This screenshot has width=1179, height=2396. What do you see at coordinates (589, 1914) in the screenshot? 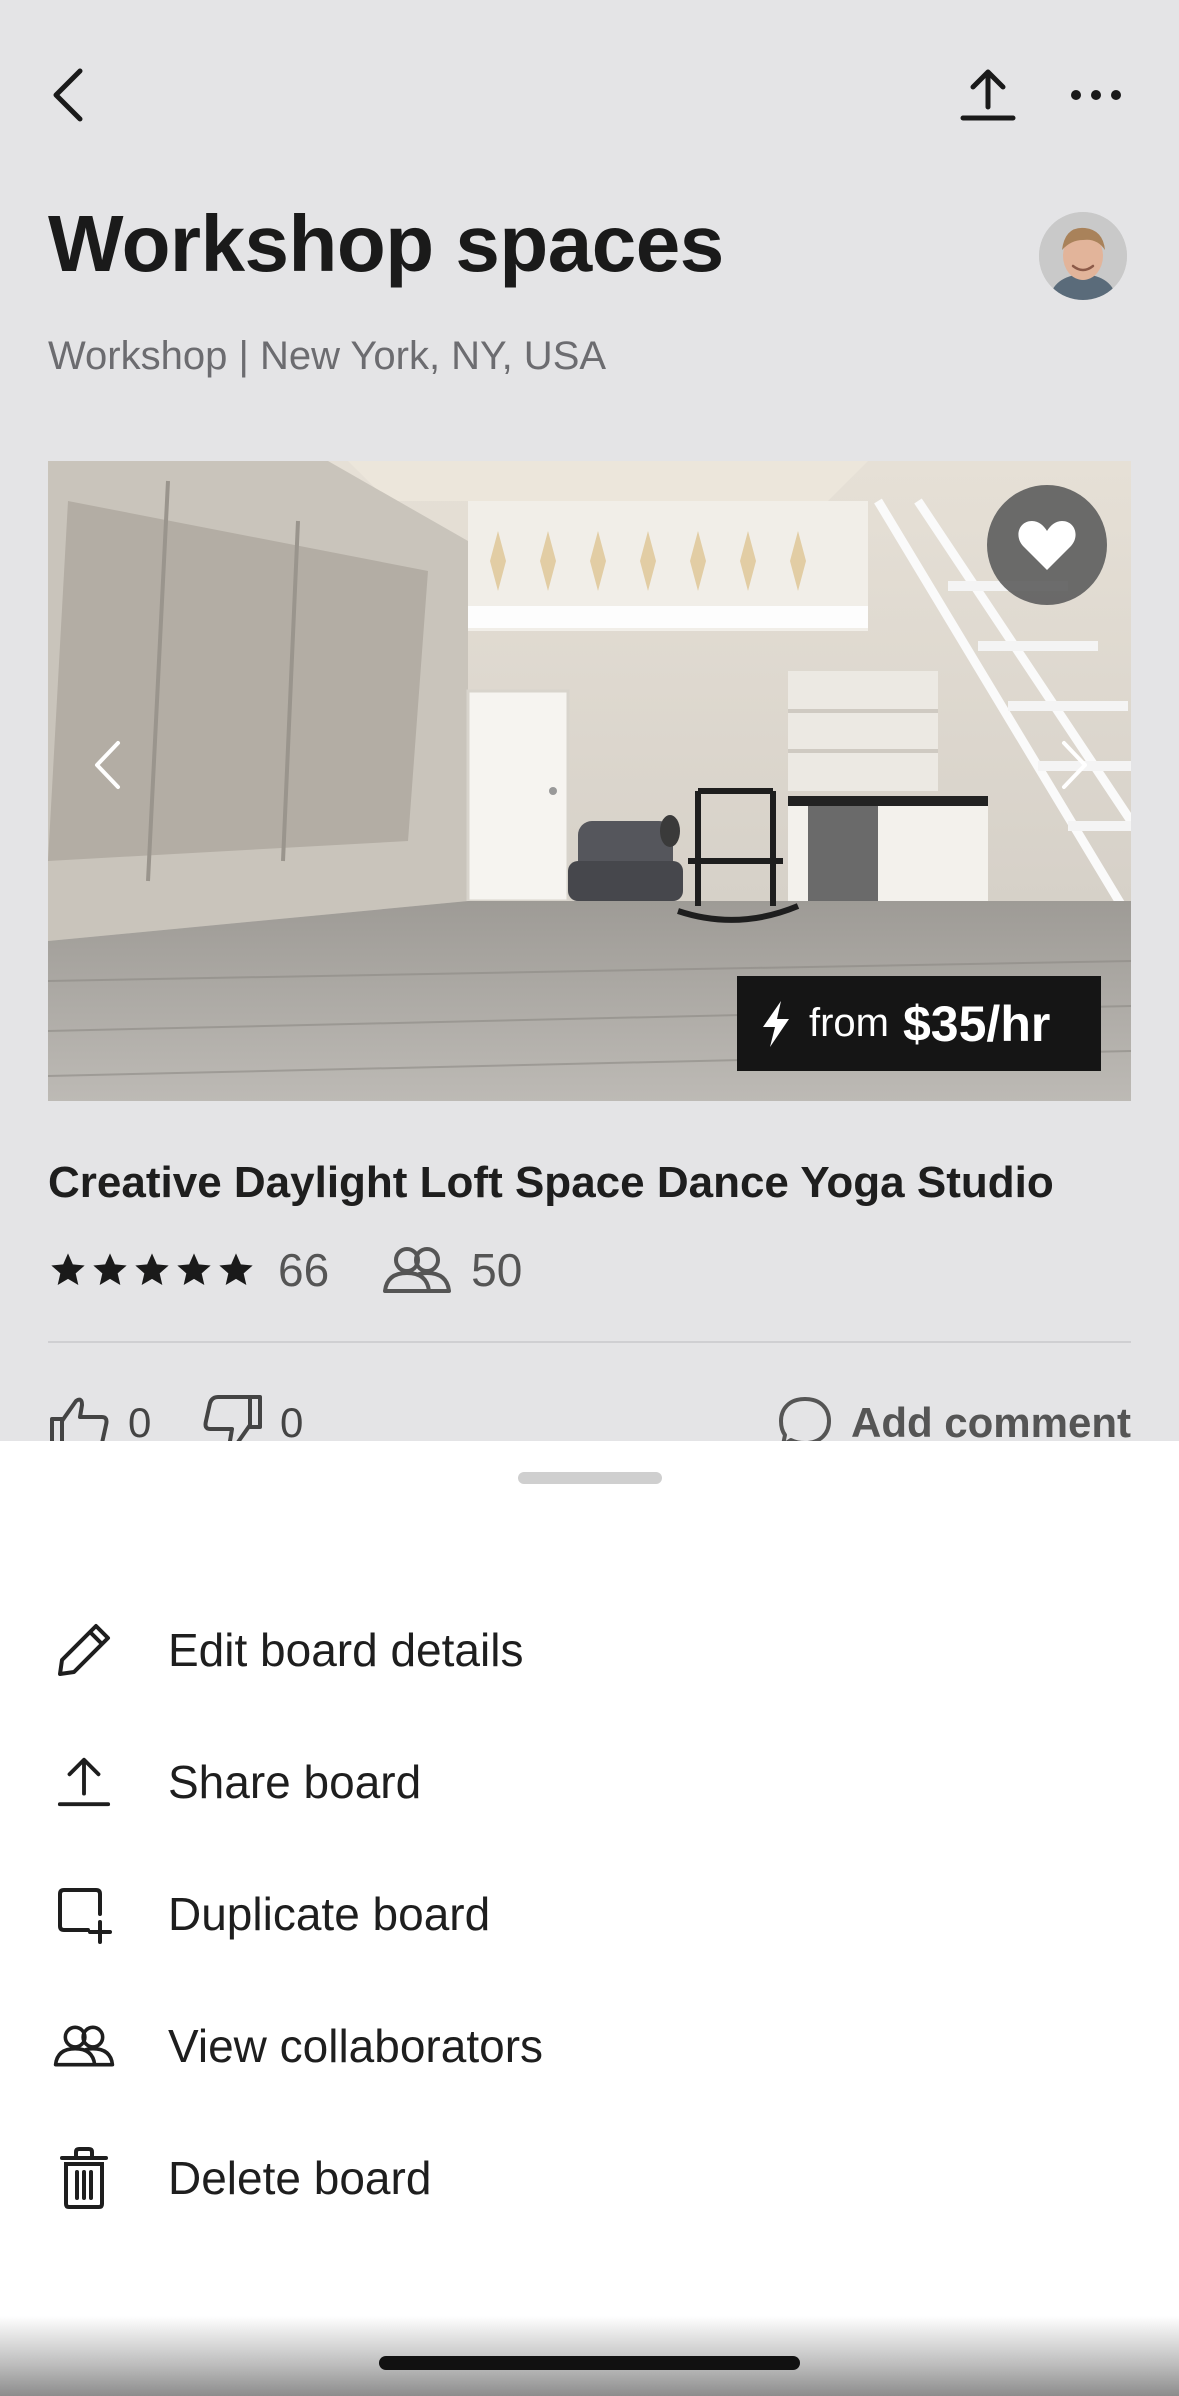
I see `menu-item-duplicate-board: Duplicate board` at bounding box center [589, 1914].